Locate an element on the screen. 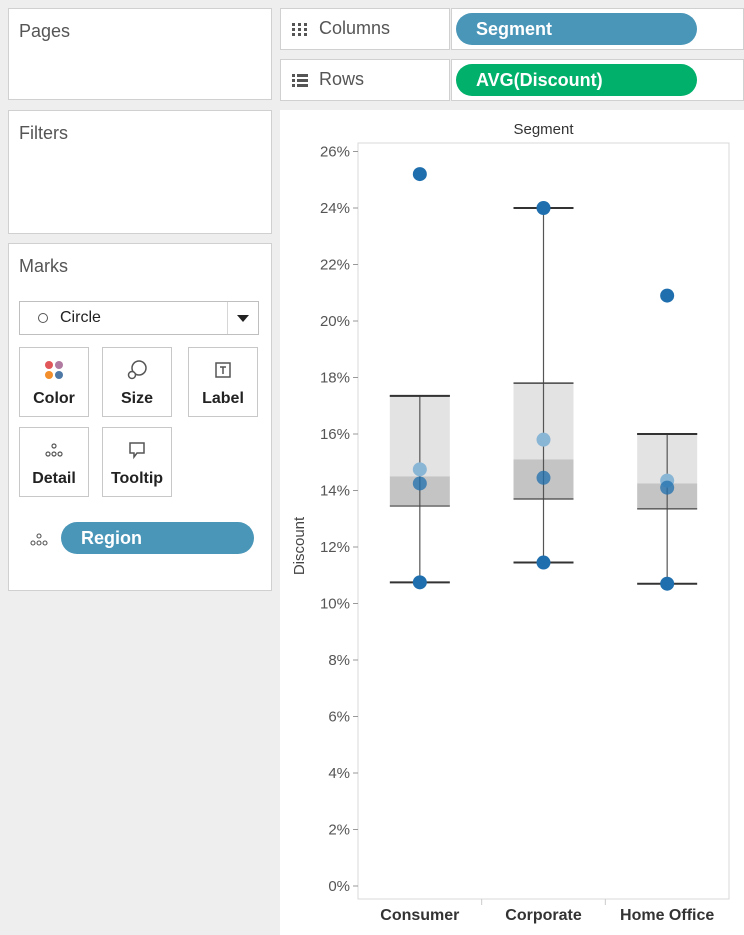 The height and width of the screenshot is (935, 744). detail-button: Detail is located at coordinates (54, 462).